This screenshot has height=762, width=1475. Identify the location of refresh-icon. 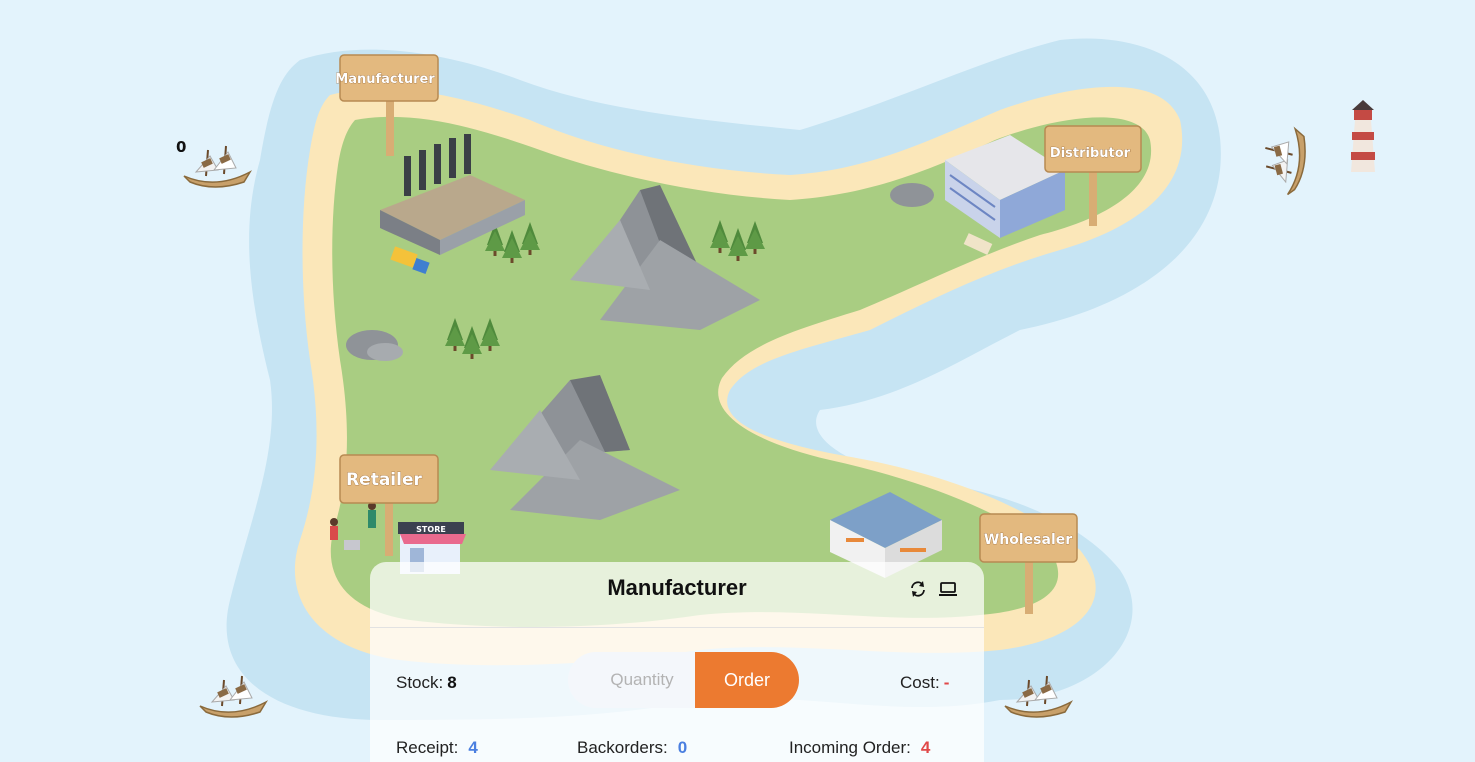
(918, 589).